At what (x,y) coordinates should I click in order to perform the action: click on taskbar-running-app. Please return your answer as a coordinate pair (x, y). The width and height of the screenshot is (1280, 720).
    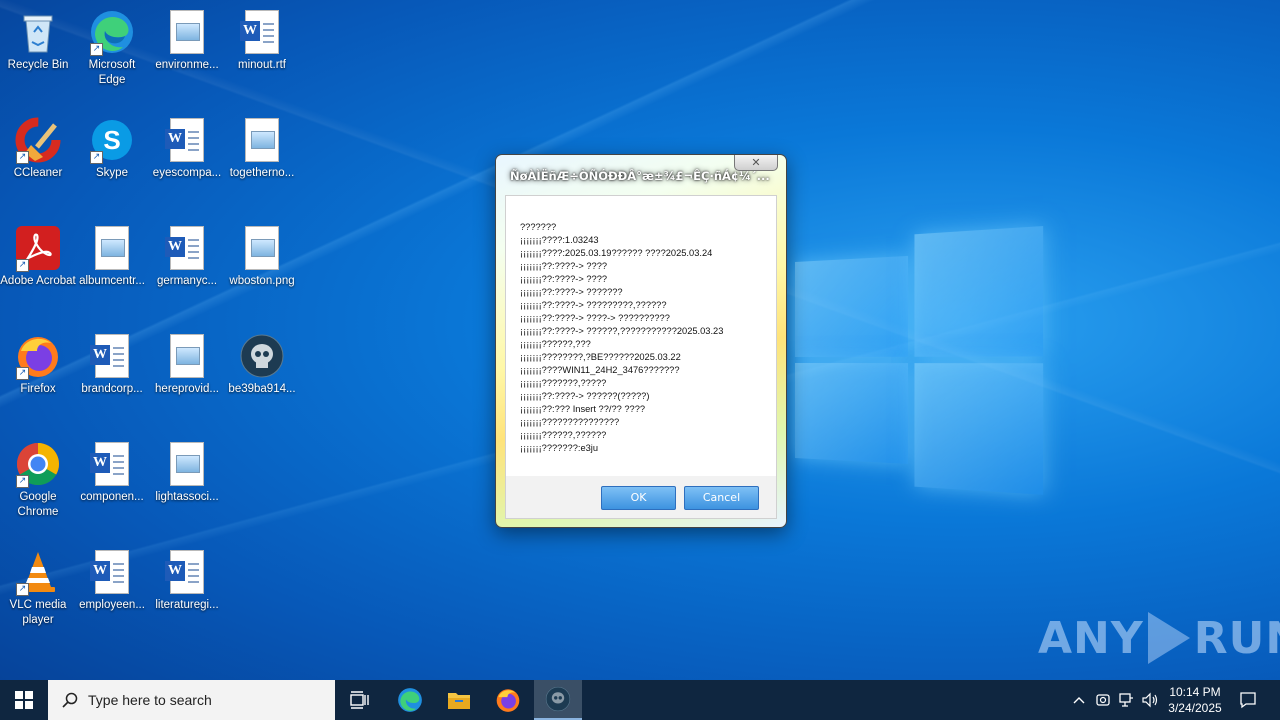
    Looking at the image, I should click on (558, 700).